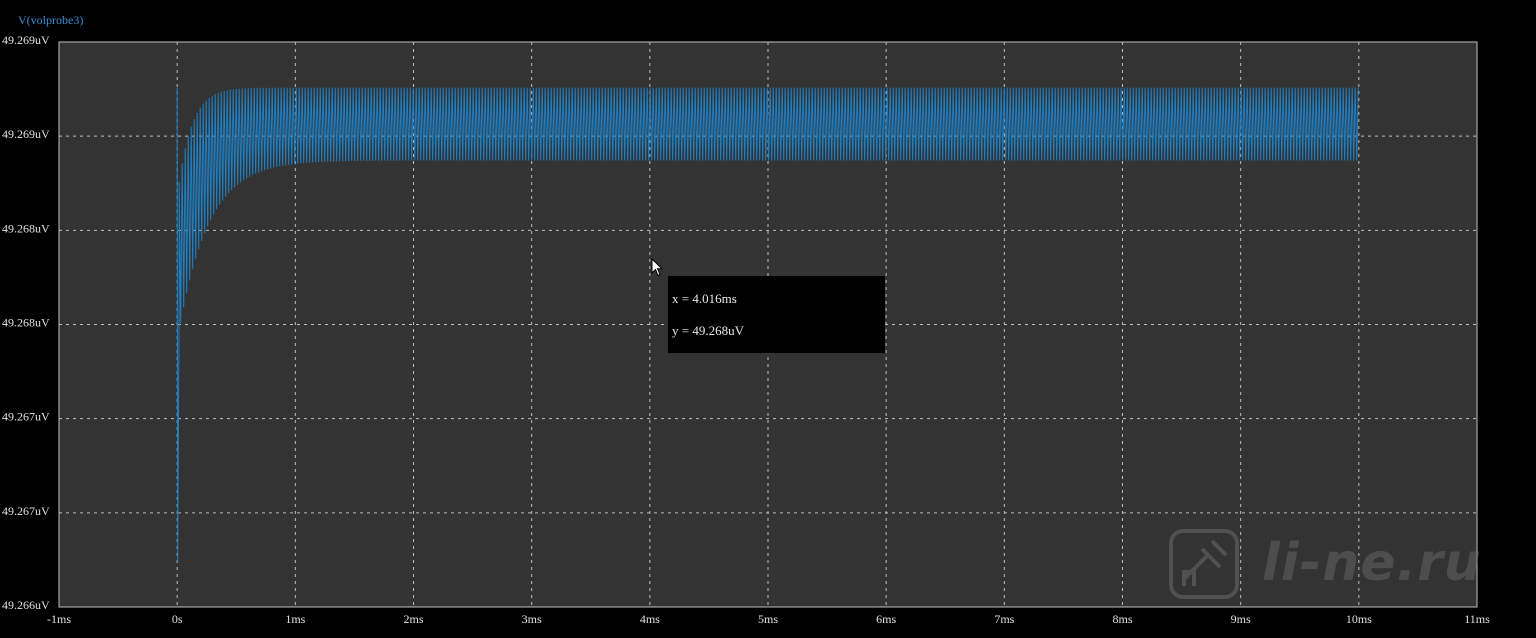 This screenshot has height=638, width=1536. I want to click on x-tick-label: -1ms, so click(59, 619).